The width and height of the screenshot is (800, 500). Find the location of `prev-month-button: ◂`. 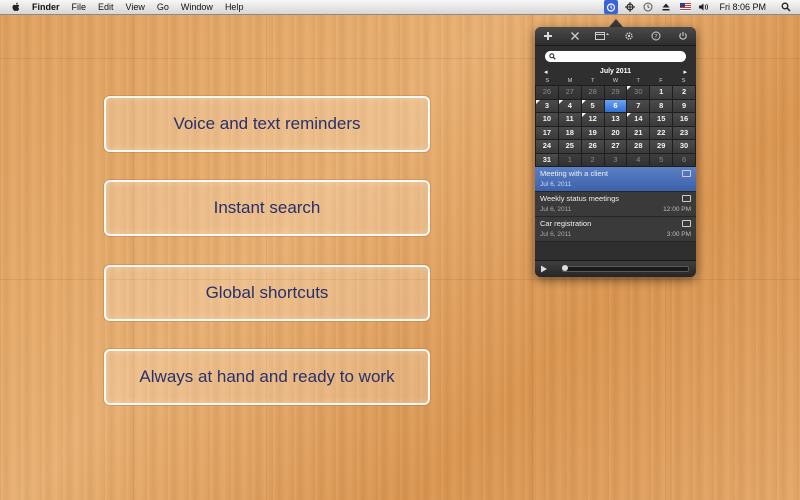

prev-month-button: ◂ is located at coordinates (546, 72).